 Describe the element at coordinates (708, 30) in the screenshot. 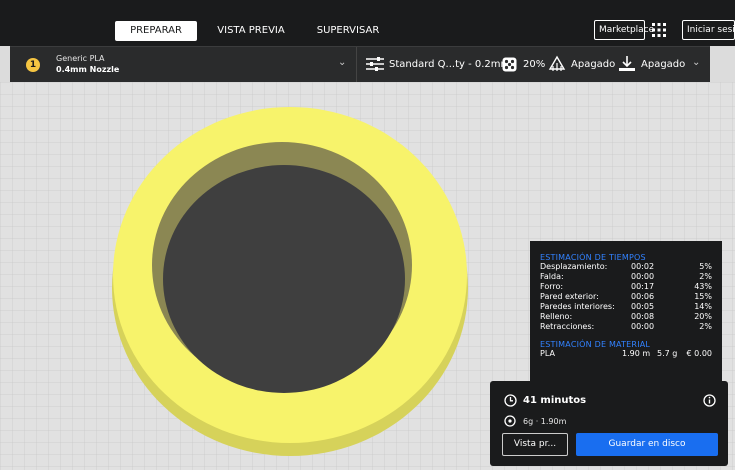

I see `sign-in-button: Iniciar sesión` at that location.